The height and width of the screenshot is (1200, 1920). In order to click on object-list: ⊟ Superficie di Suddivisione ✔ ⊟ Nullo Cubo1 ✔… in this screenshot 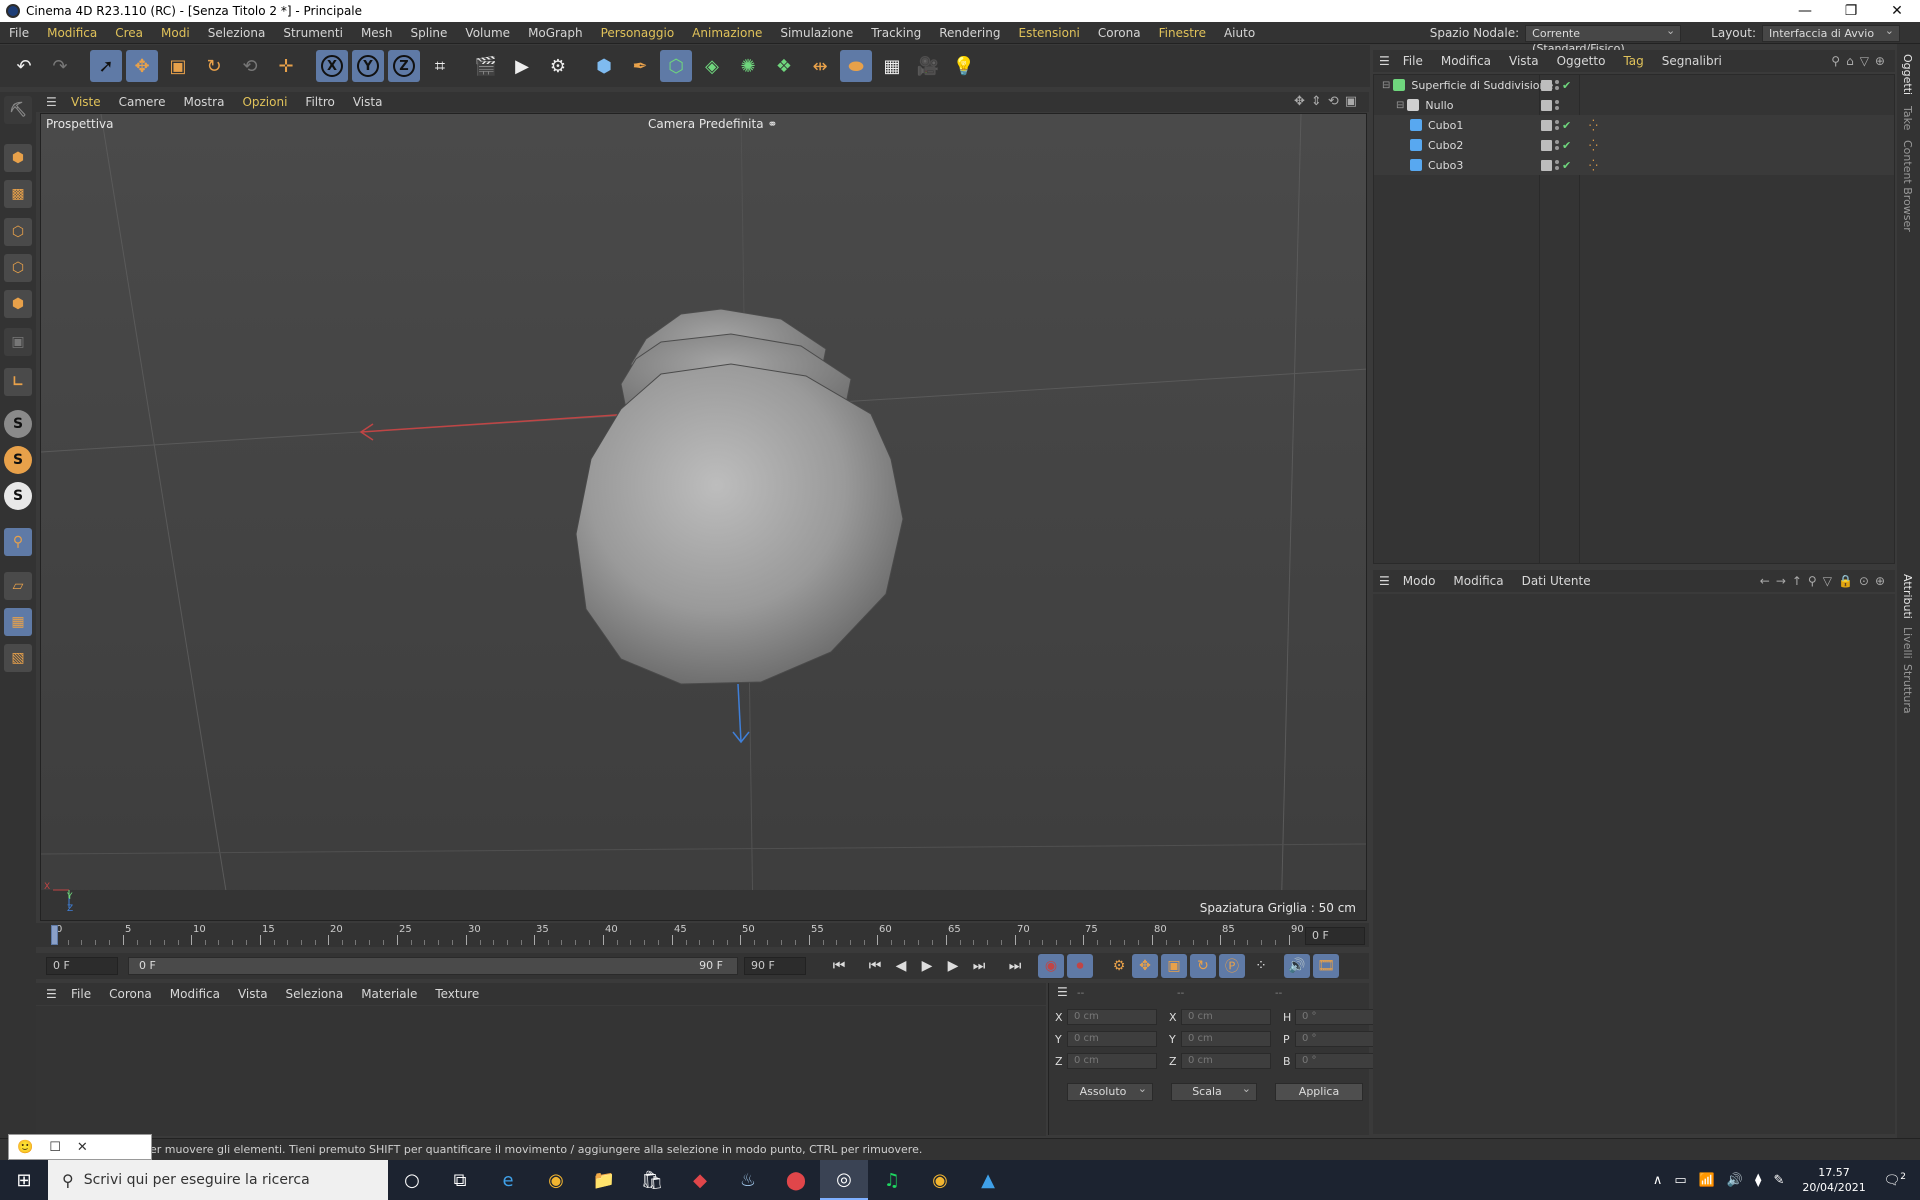, I will do `click(1634, 319)`.